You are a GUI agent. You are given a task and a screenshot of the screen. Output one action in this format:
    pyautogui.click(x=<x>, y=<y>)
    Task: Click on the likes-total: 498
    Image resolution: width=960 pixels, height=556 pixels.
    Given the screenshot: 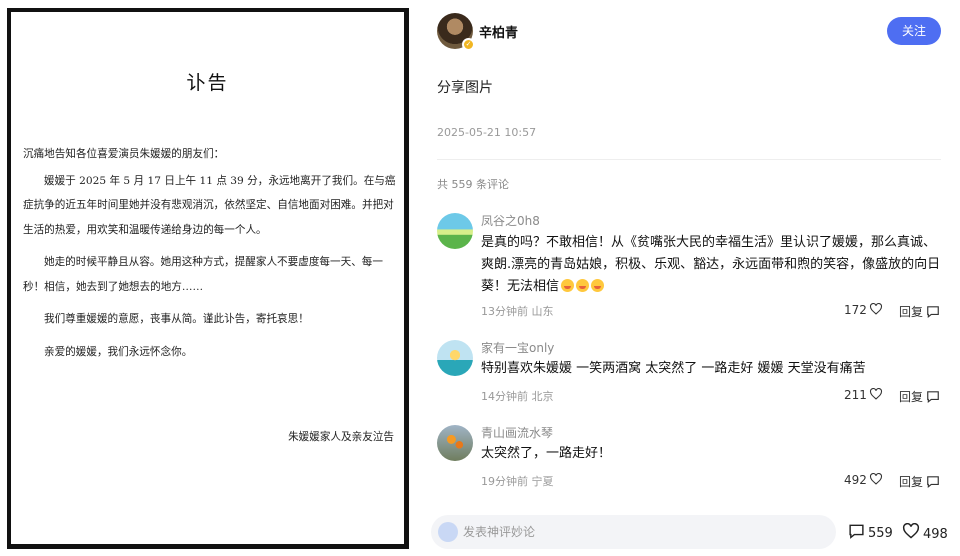 What is the action you would take?
    pyautogui.click(x=935, y=534)
    